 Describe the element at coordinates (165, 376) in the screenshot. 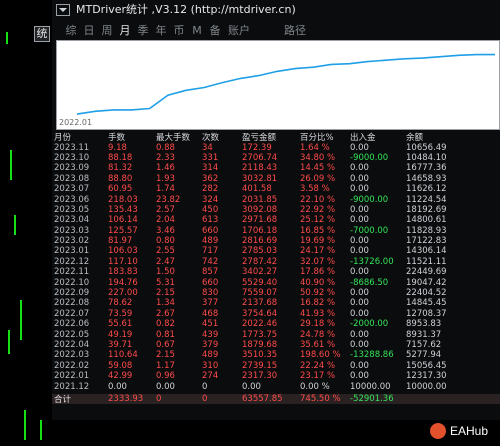

I see `cell-max-lots: 0.96` at that location.